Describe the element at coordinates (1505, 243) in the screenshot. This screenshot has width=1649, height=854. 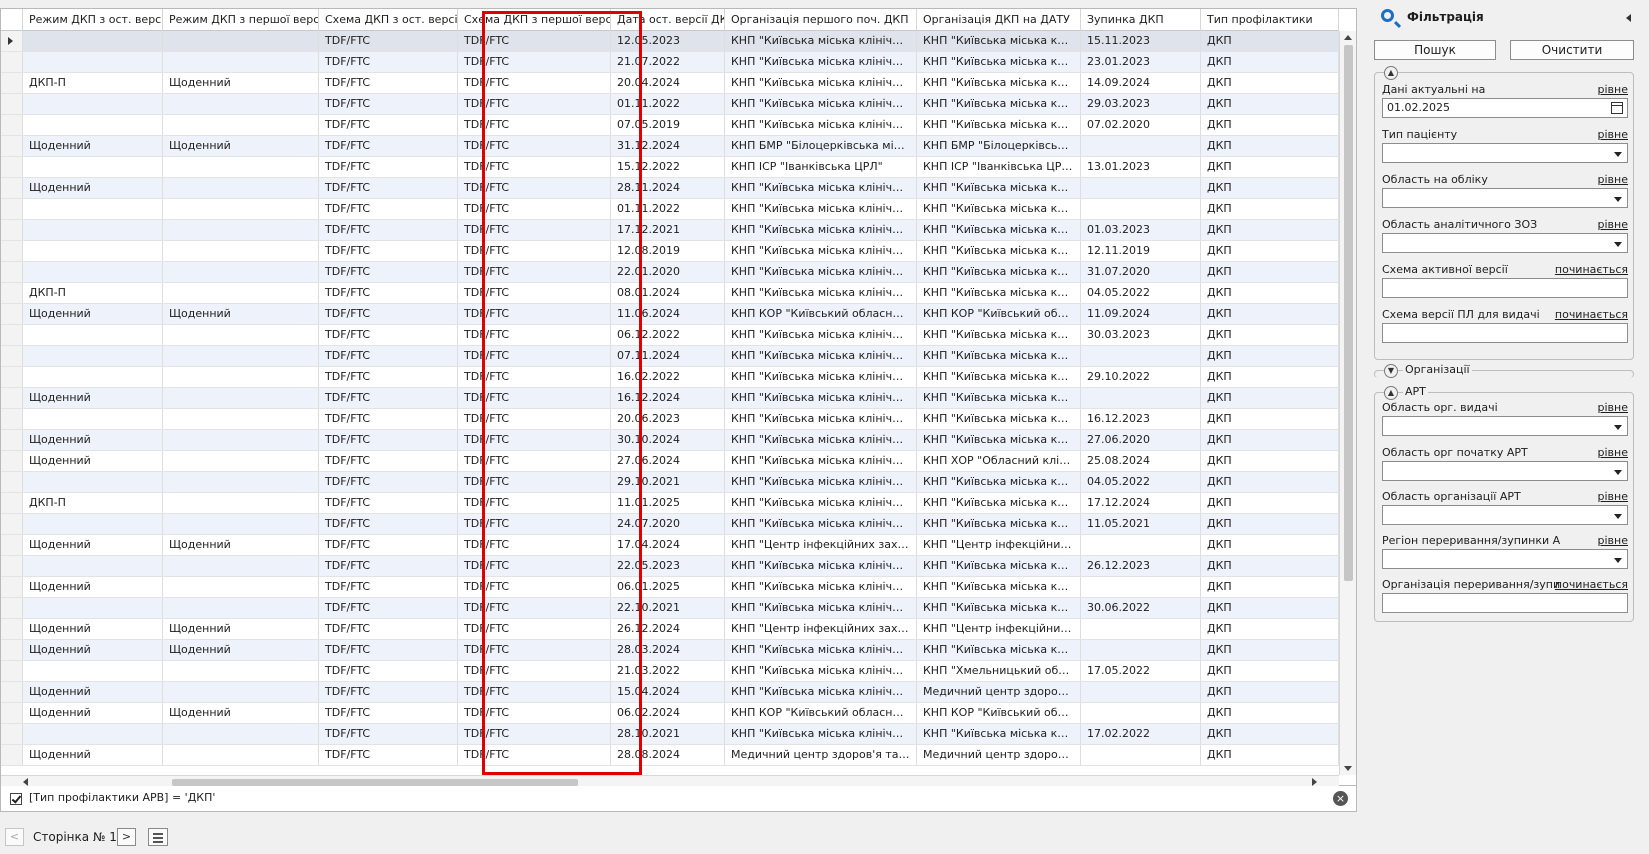
I see `region-analytic-select` at that location.